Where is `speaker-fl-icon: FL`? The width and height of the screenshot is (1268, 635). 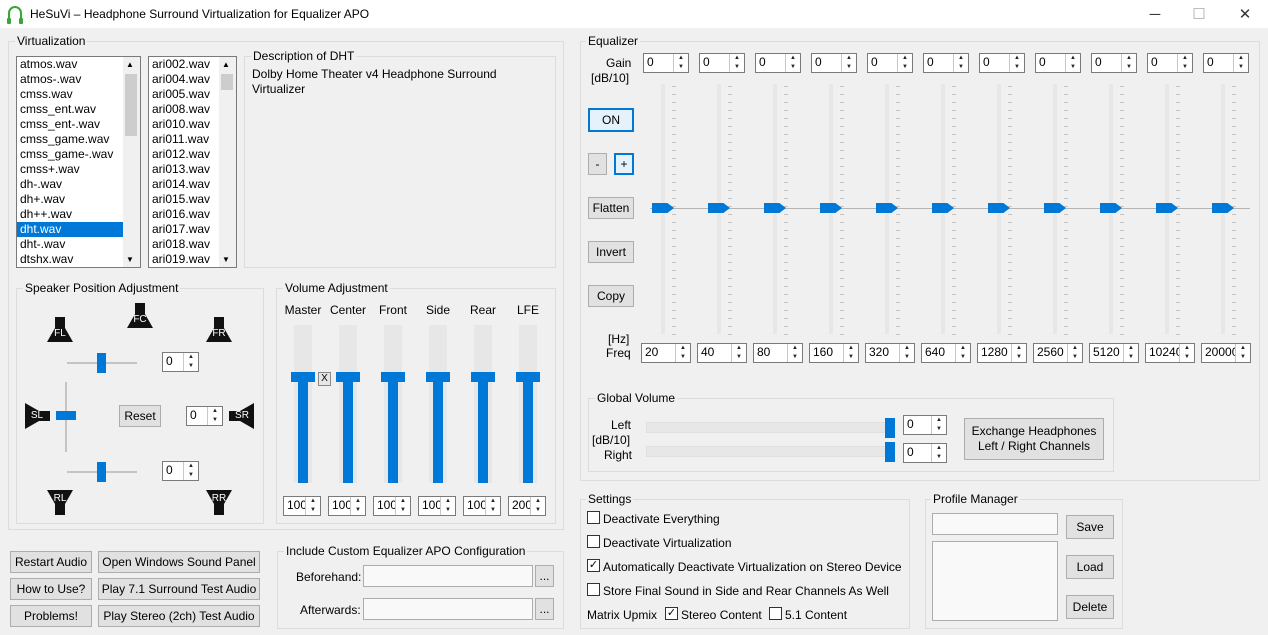
speaker-fl-icon: FL is located at coordinates (60, 330).